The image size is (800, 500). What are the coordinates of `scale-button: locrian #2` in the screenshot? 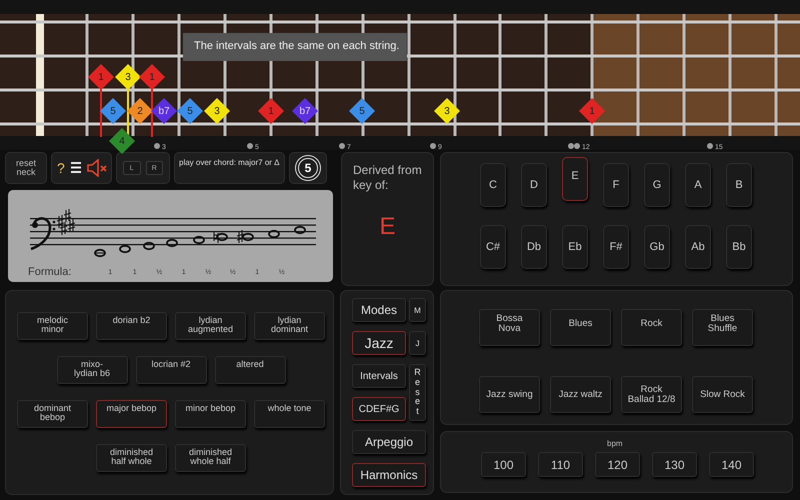 It's located at (171, 370).